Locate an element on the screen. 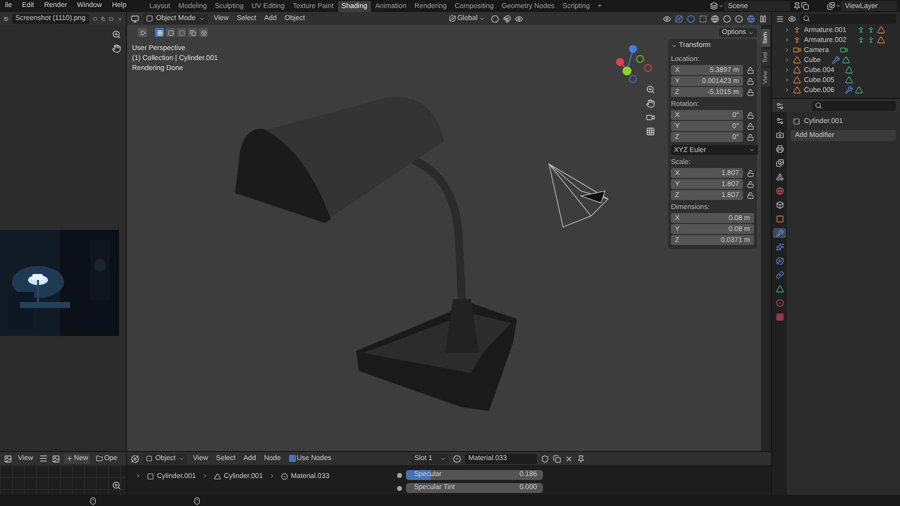 This screenshot has height=506, width=900. sparkles-icon is located at coordinates (780, 247).